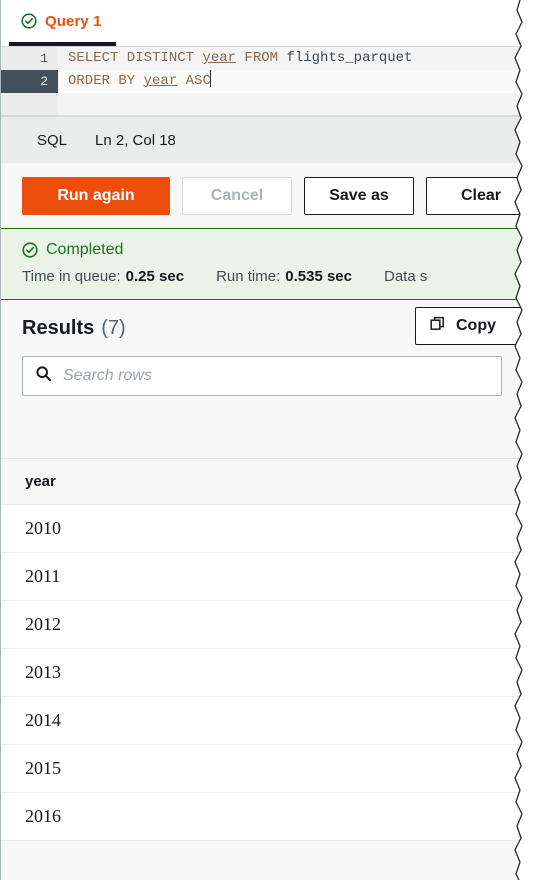 The width and height of the screenshot is (537, 880). I want to click on gutter-filler, so click(30, 104).